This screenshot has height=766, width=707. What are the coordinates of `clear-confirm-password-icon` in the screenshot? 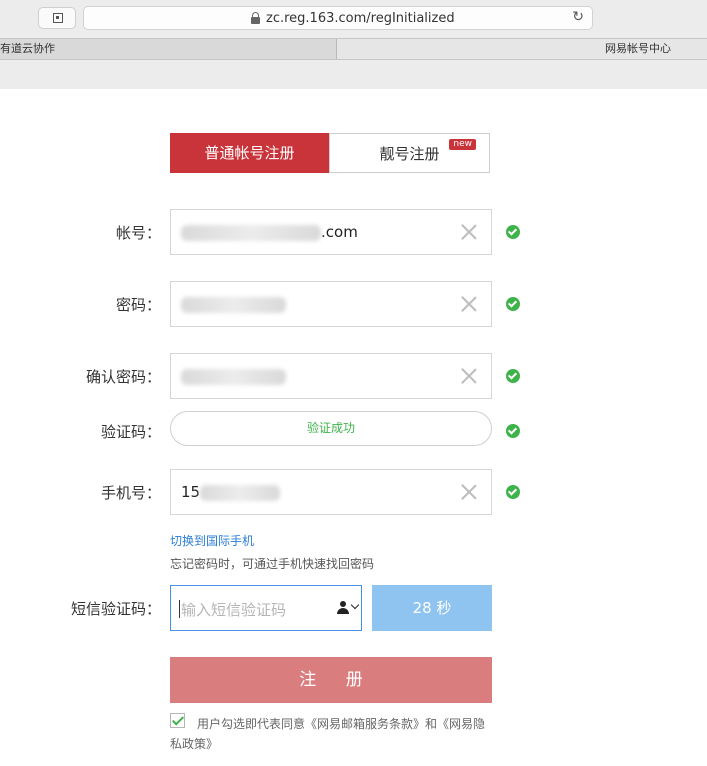 It's located at (469, 376).